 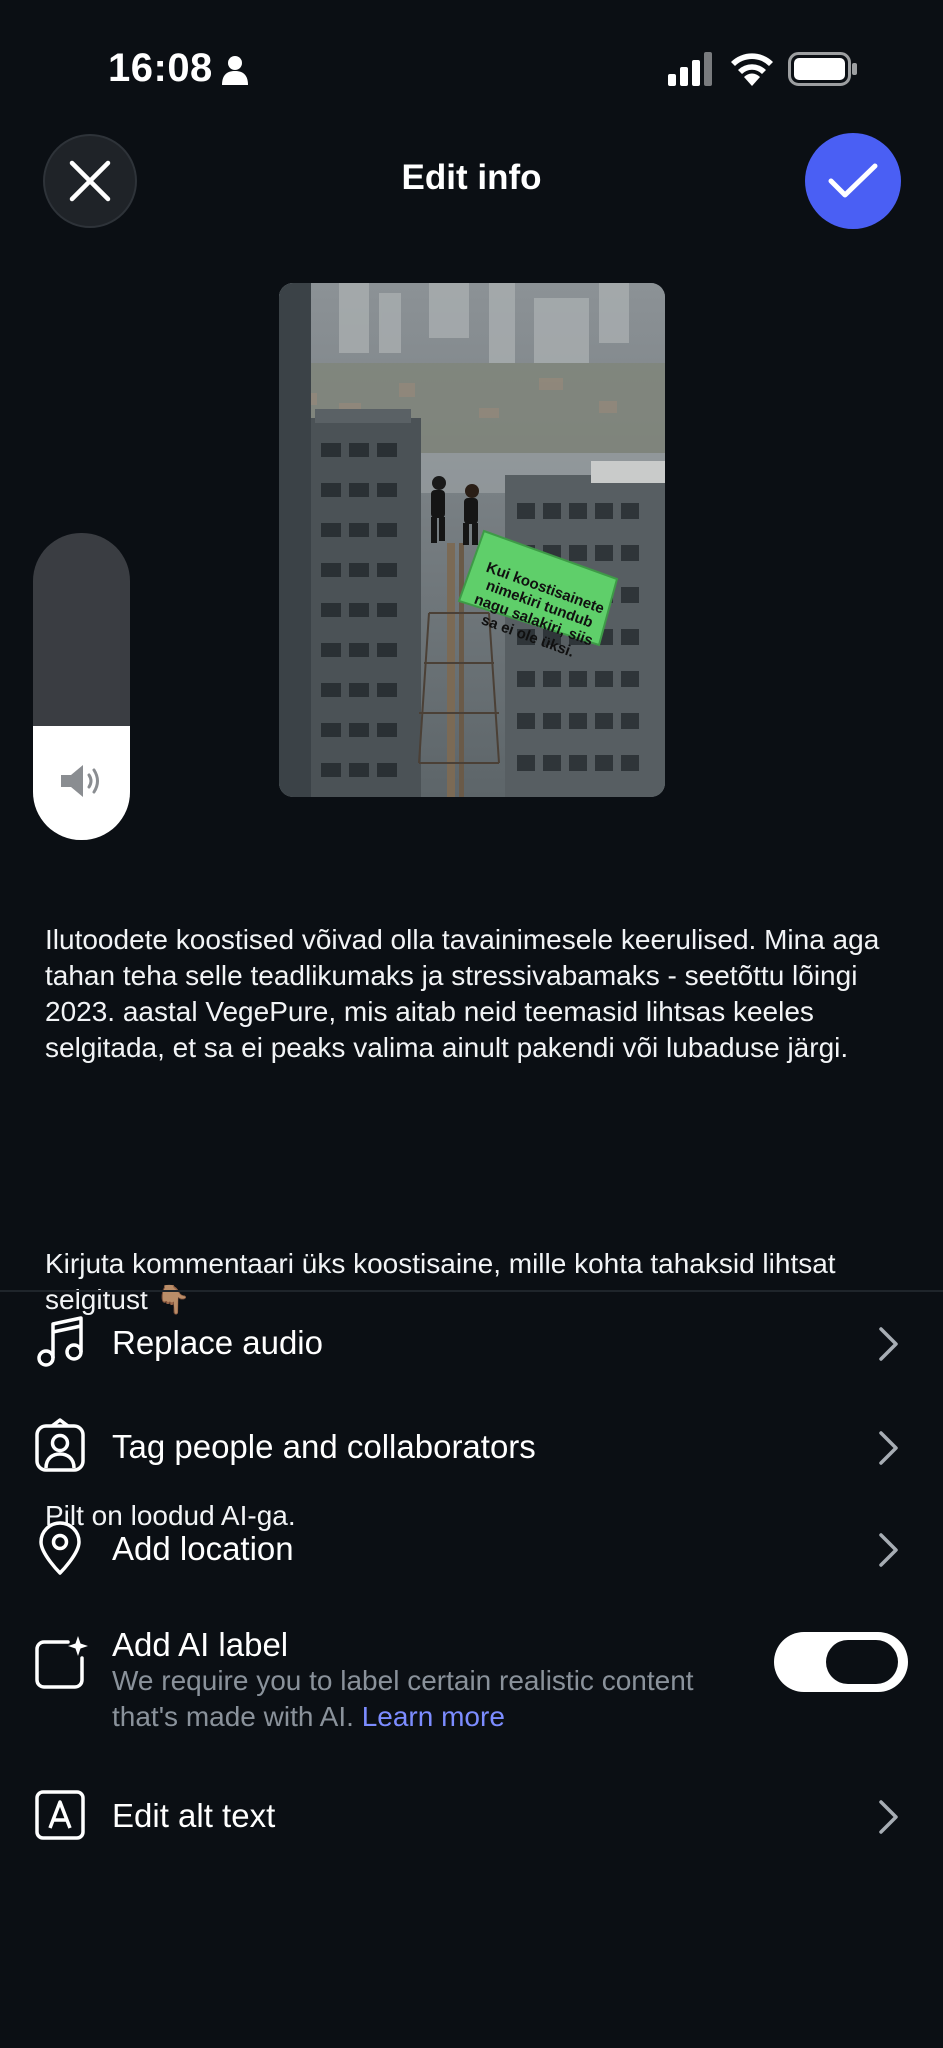 What do you see at coordinates (60, 1445) in the screenshot?
I see `tag-person-icon` at bounding box center [60, 1445].